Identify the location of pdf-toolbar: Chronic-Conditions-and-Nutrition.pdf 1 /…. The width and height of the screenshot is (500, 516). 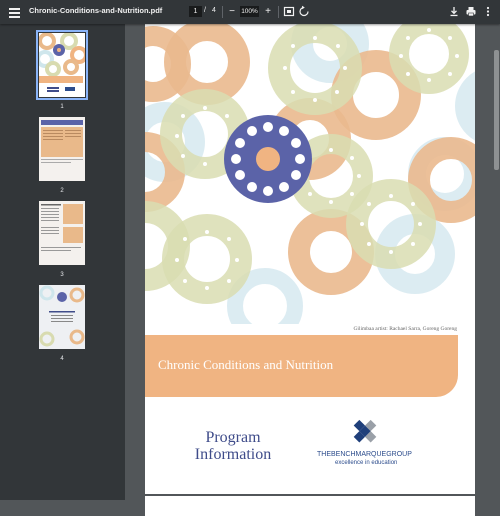
(250, 12).